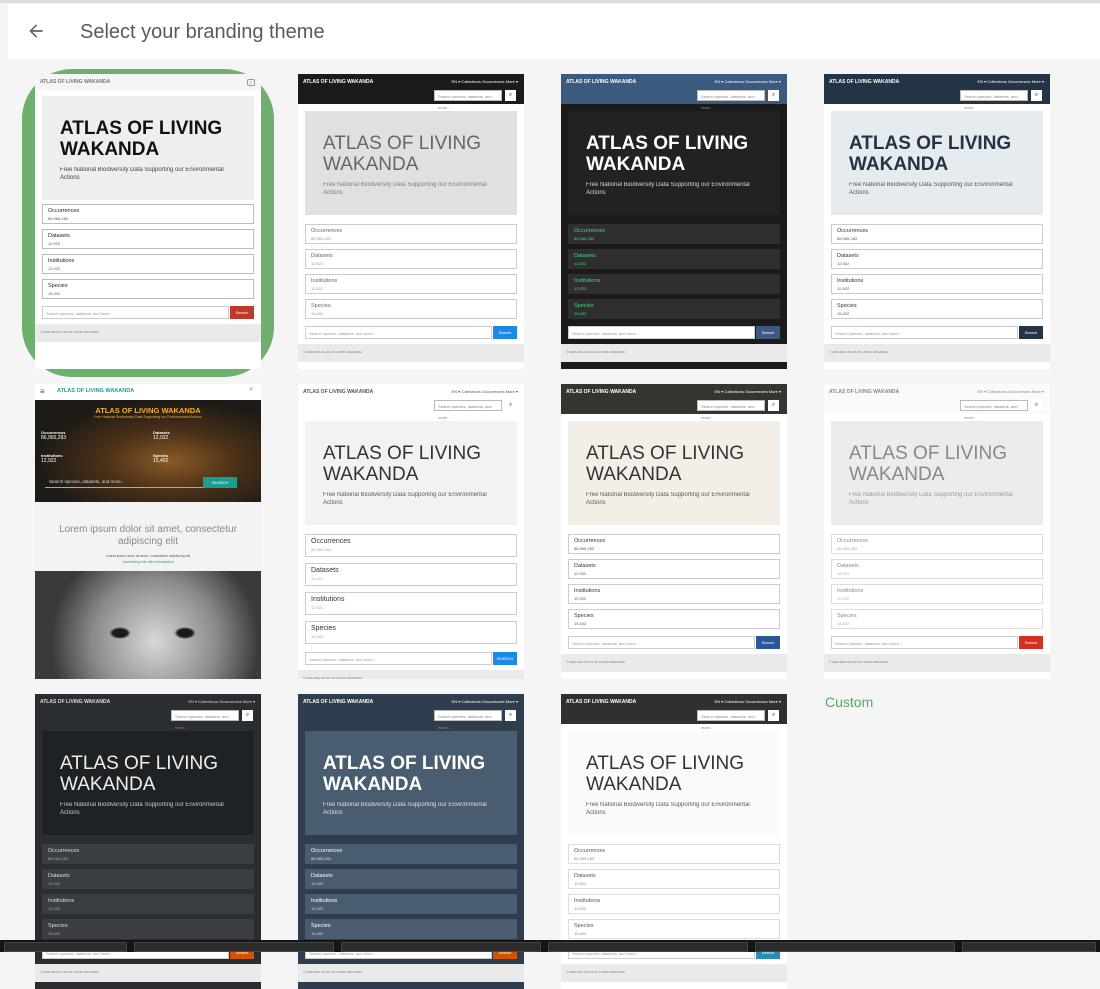  I want to click on menu-icon: ≡, so click(250, 82).